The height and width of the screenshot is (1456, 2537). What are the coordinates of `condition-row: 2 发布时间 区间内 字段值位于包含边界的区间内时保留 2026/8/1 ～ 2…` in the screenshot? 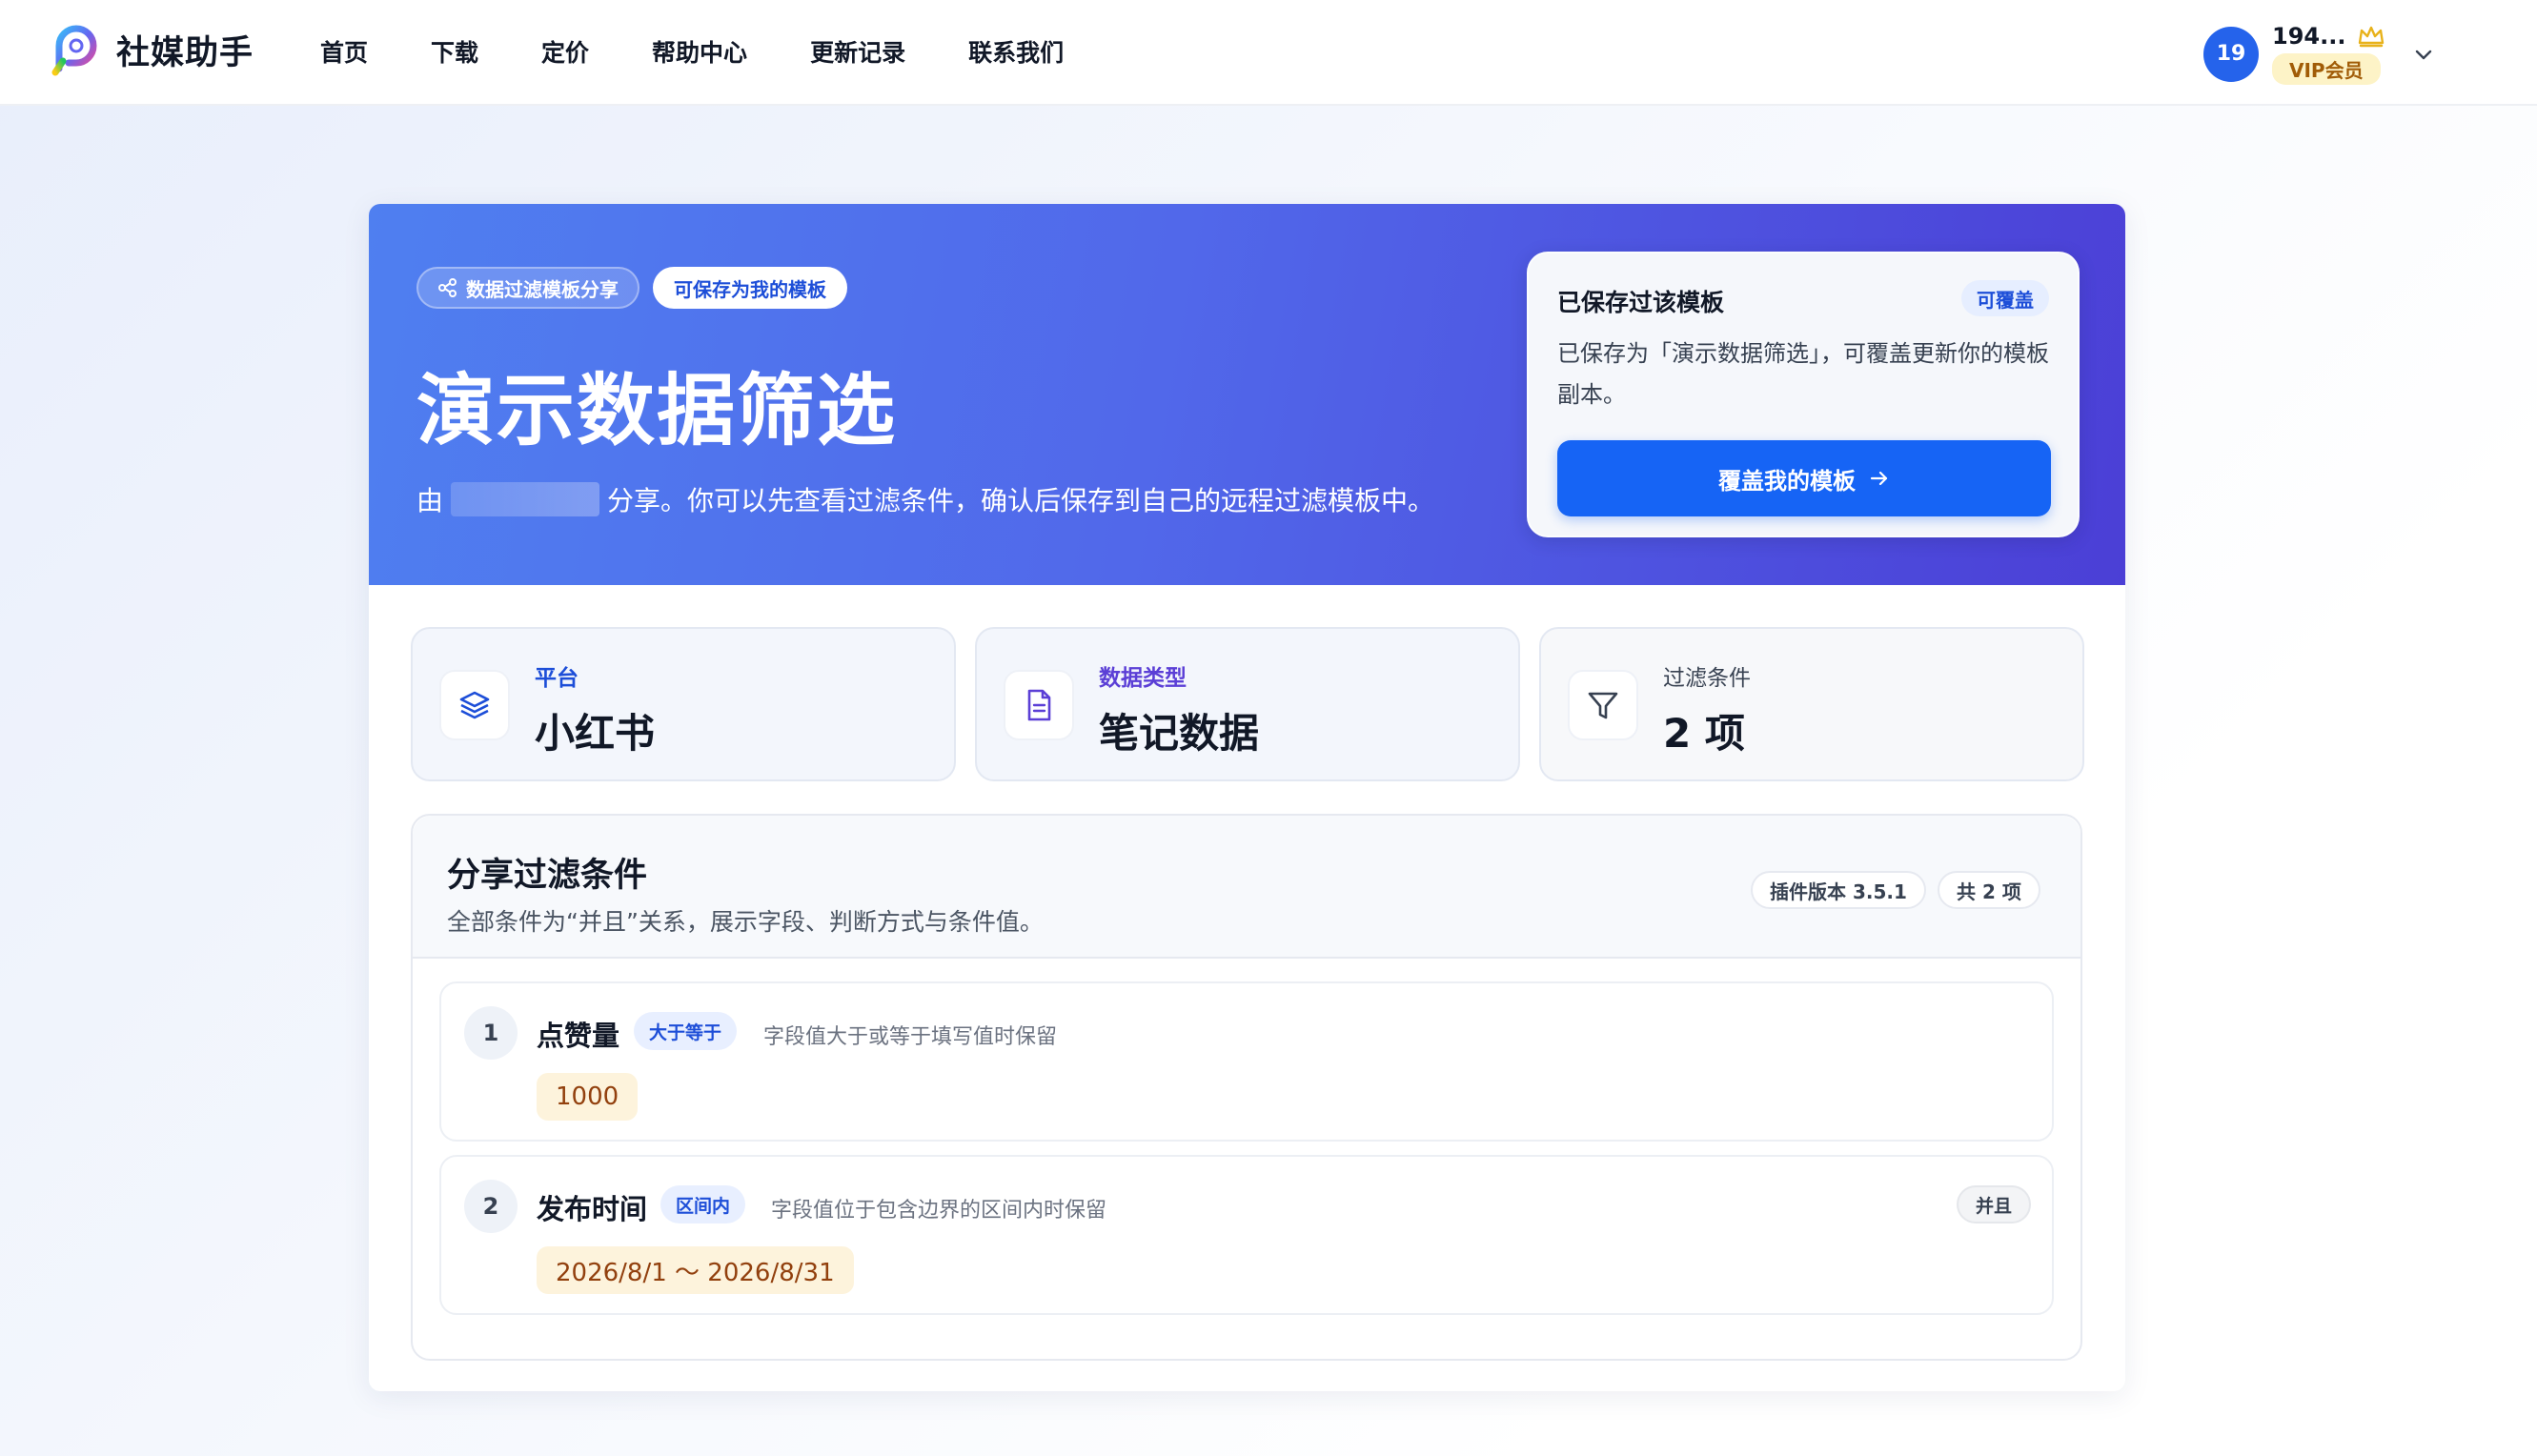 It's located at (1247, 1235).